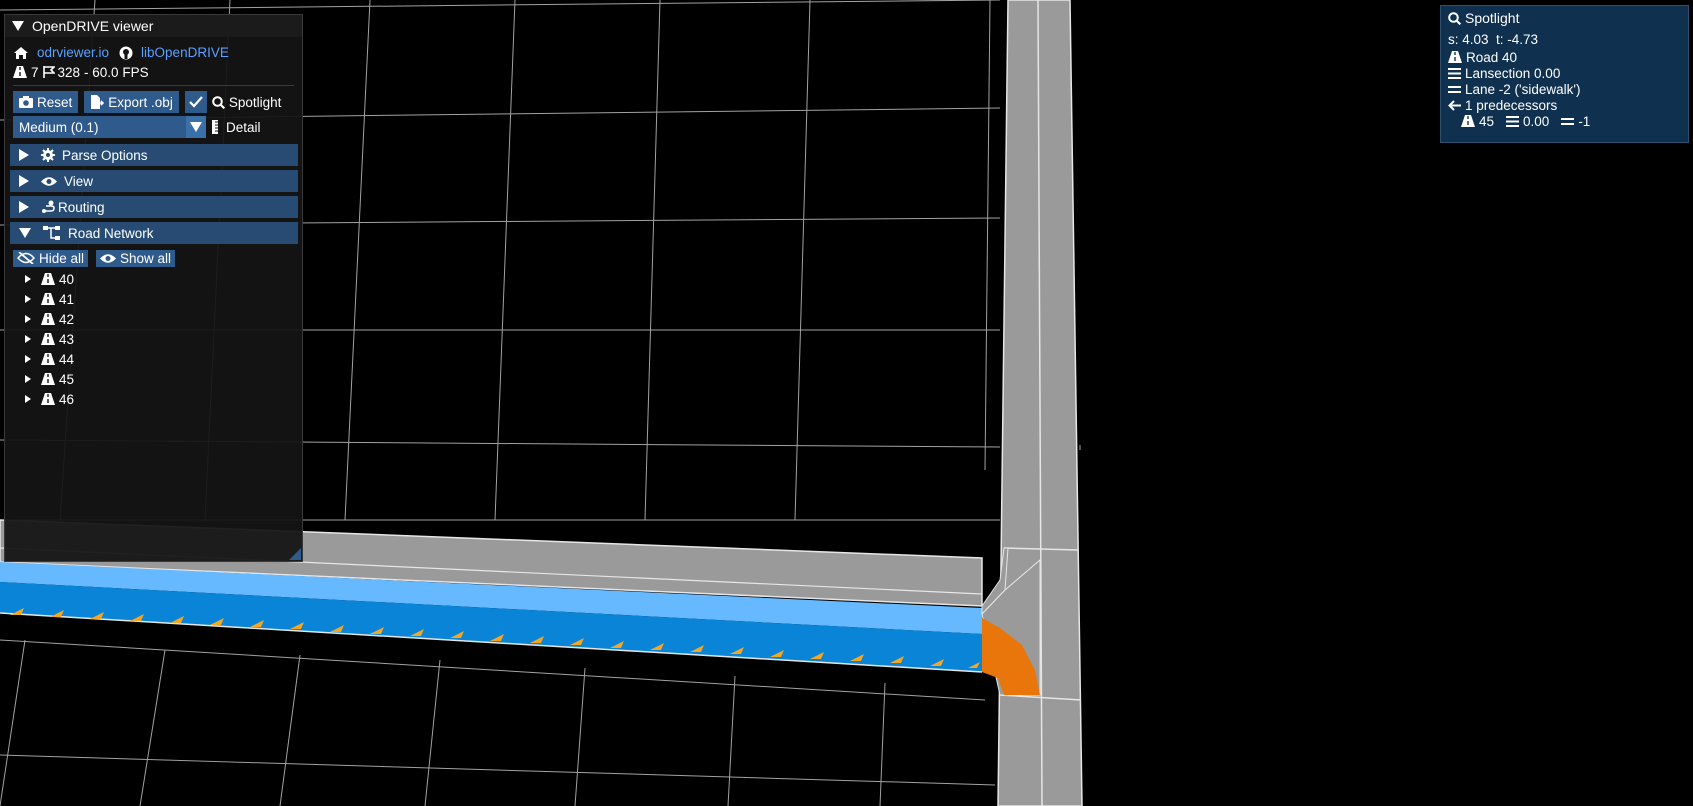  I want to click on github-icon, so click(126, 52).